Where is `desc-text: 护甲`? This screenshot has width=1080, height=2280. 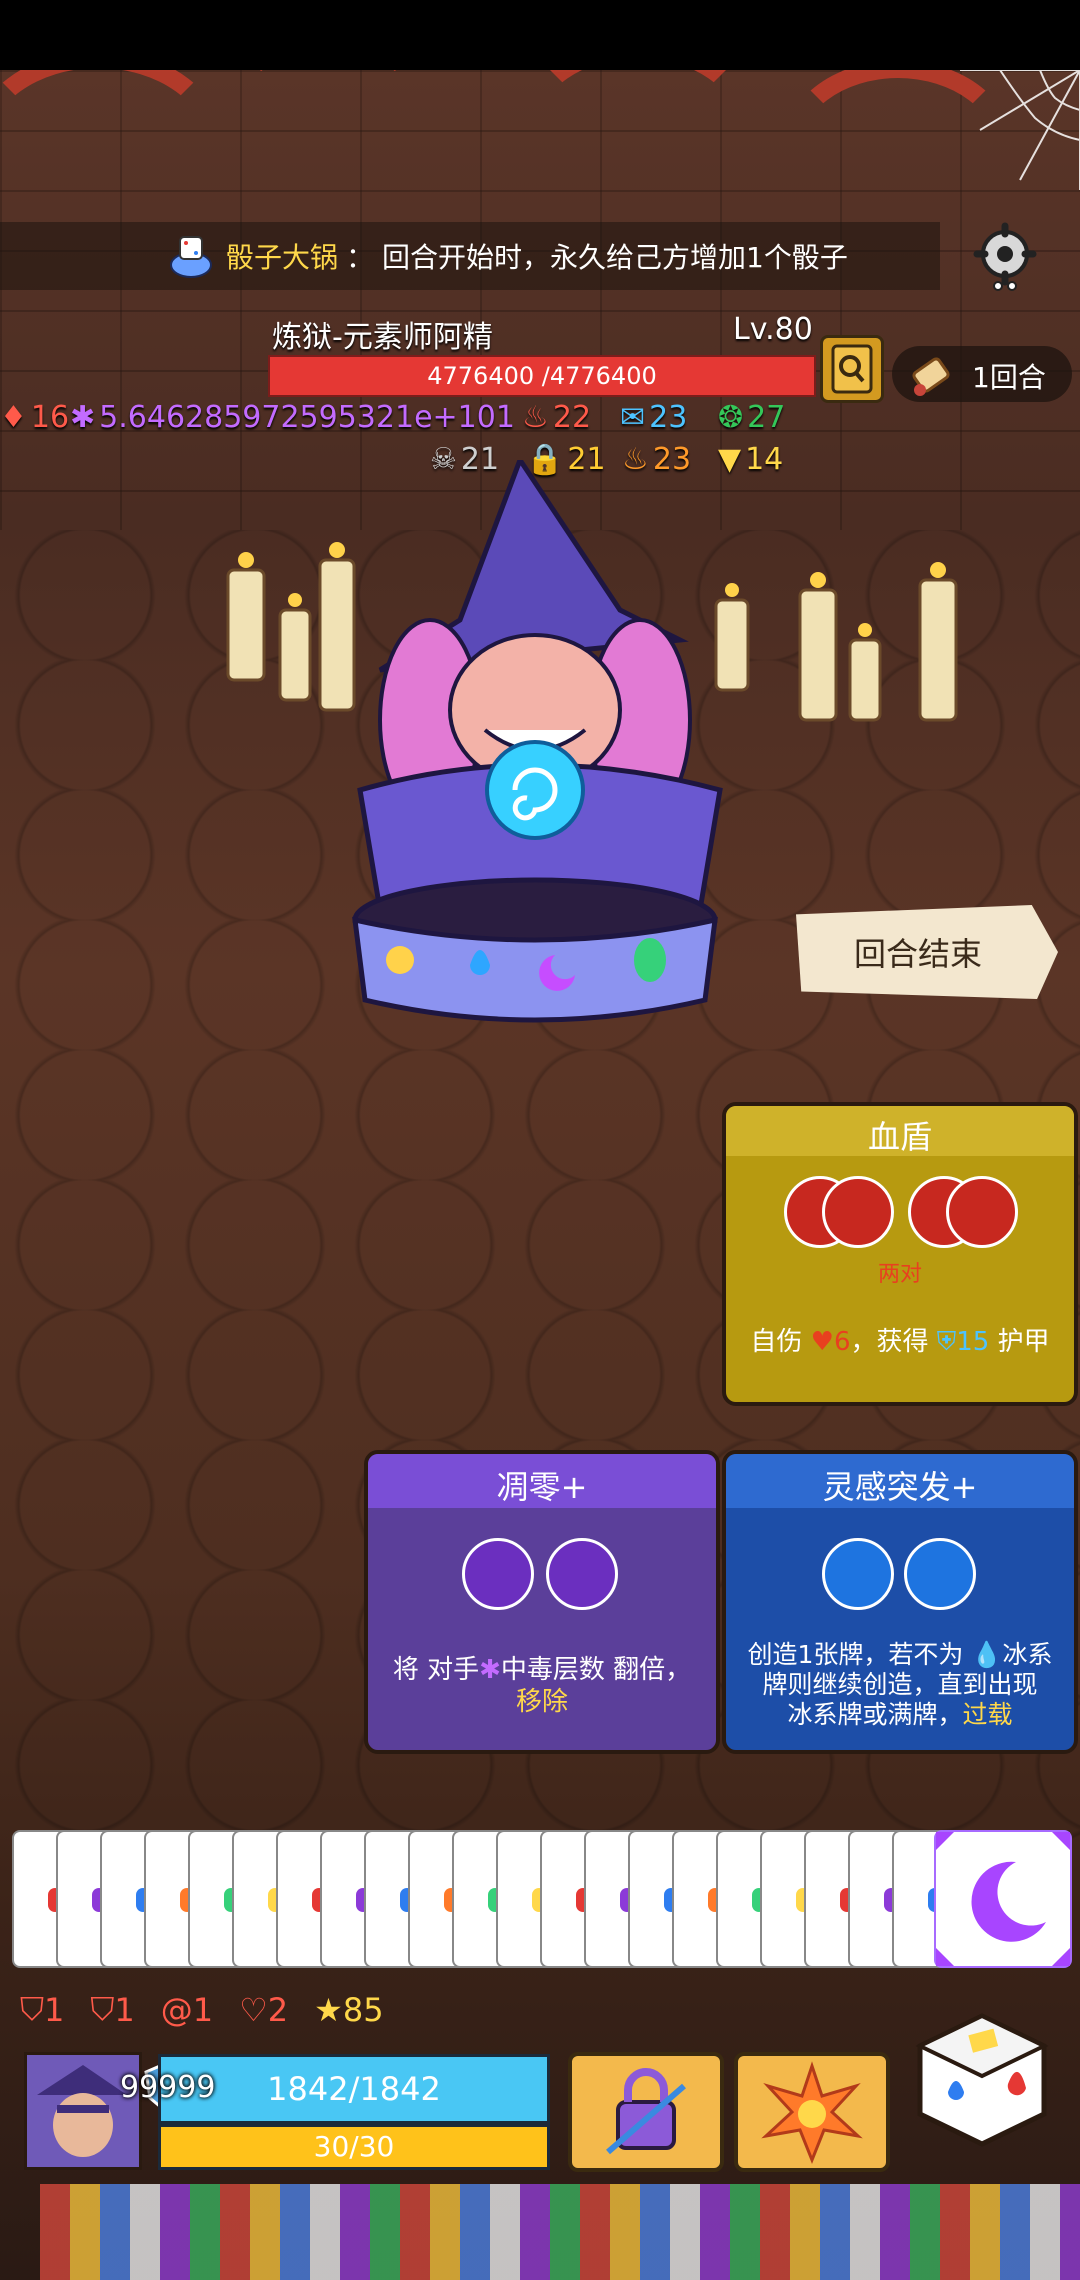
desc-text: 护甲 is located at coordinates (1019, 1342).